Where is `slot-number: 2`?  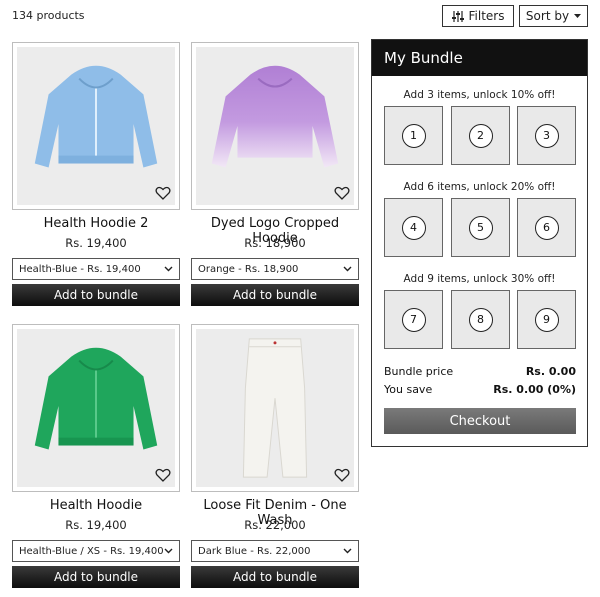
slot-number: 2 is located at coordinates (480, 135).